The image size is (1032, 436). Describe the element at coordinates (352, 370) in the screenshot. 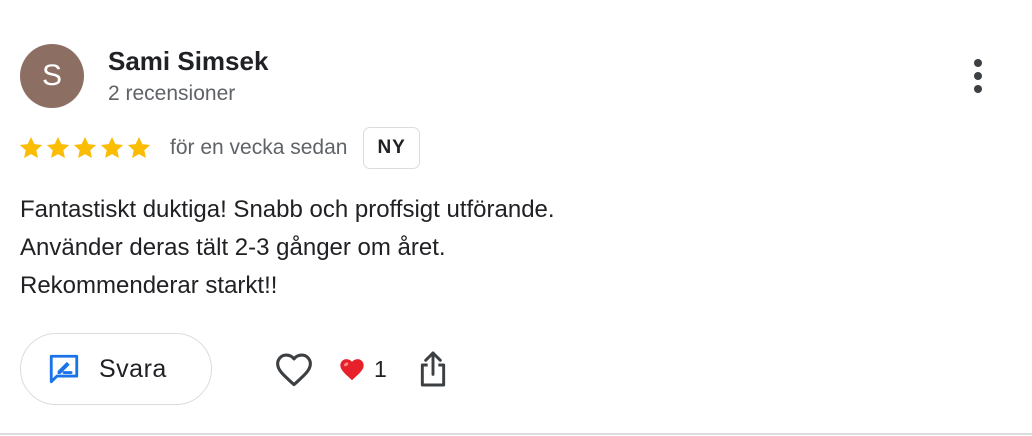

I see `red-heart-icon` at that location.